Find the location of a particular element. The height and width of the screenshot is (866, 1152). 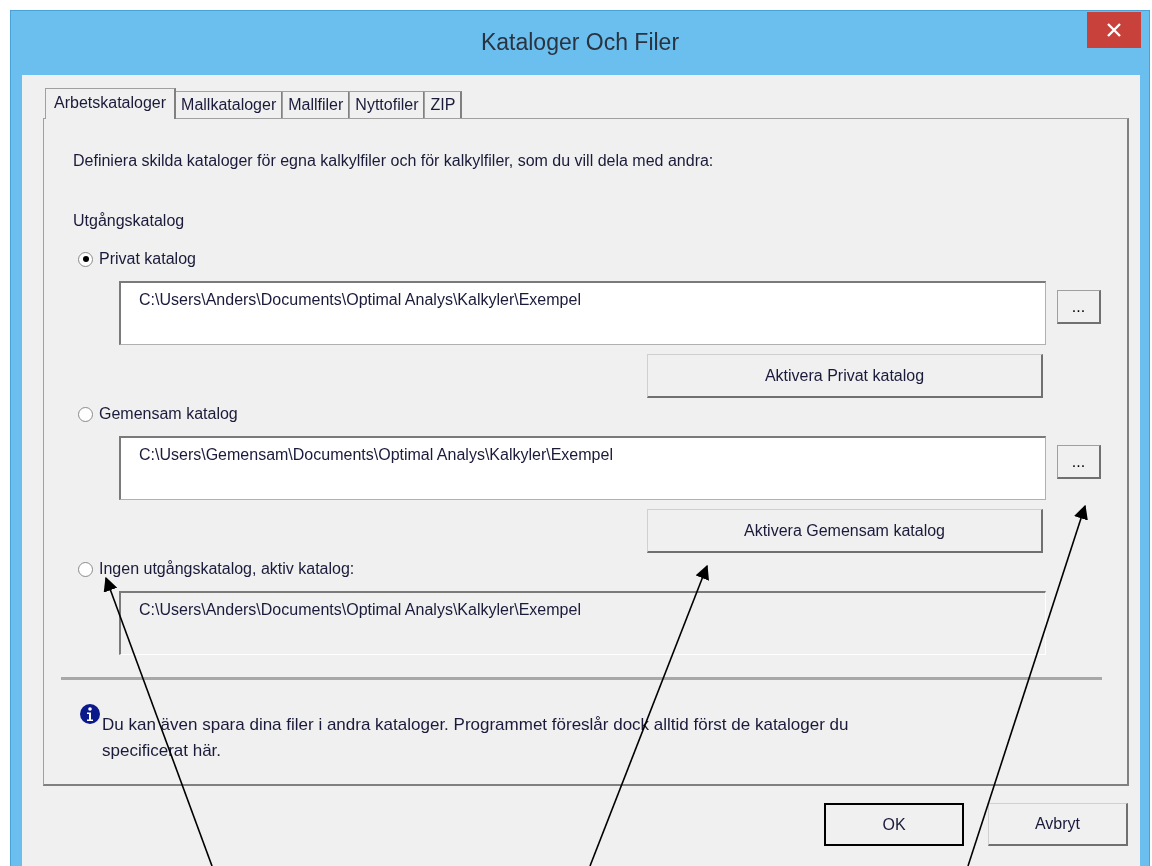

radio-label: Gemensam katalog is located at coordinates (168, 414).